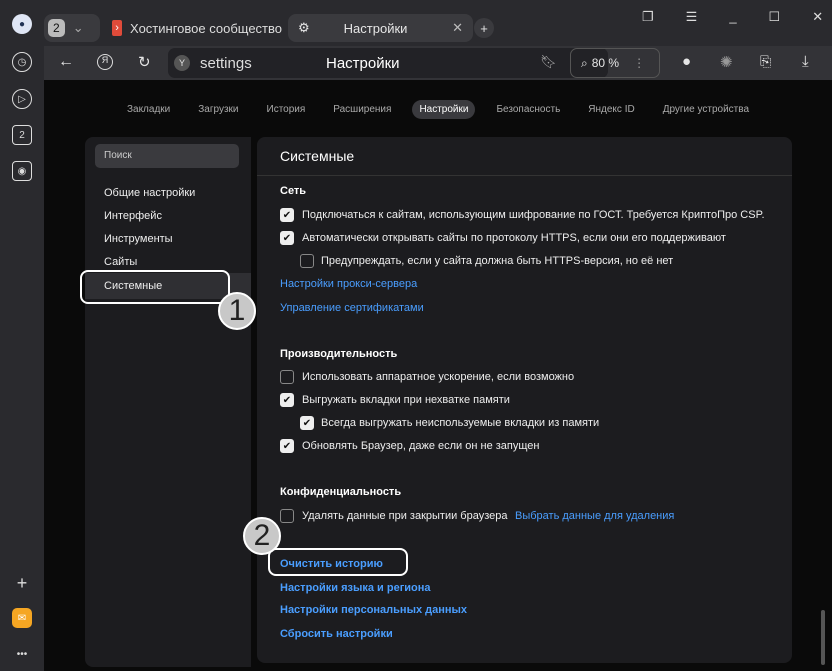 The width and height of the screenshot is (832, 671). I want to click on callout-number-2: 2, so click(262, 536).